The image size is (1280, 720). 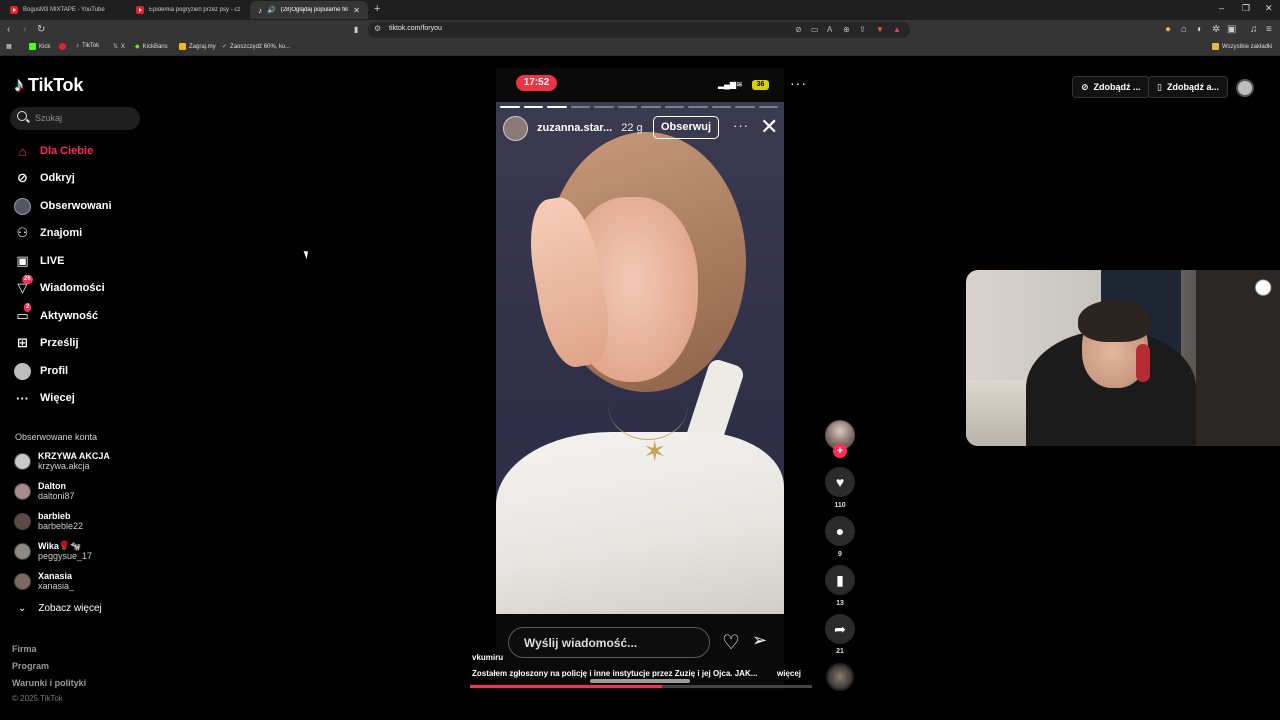 I want to click on share-icon: ⇪, so click(x=862, y=29).